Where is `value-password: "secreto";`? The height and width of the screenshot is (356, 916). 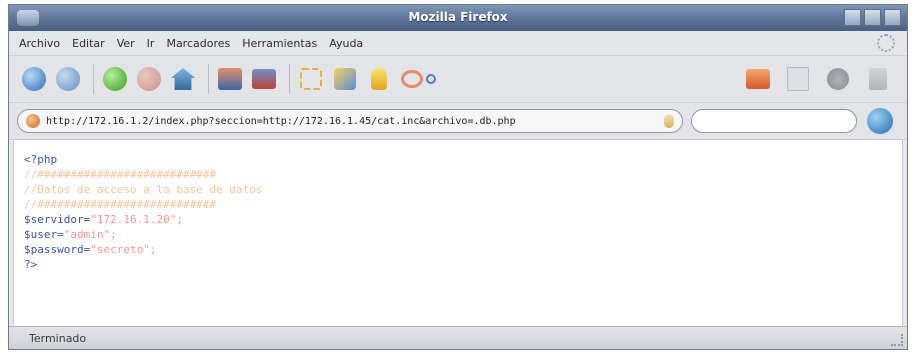
value-password: "secreto"; is located at coordinates (123, 249).